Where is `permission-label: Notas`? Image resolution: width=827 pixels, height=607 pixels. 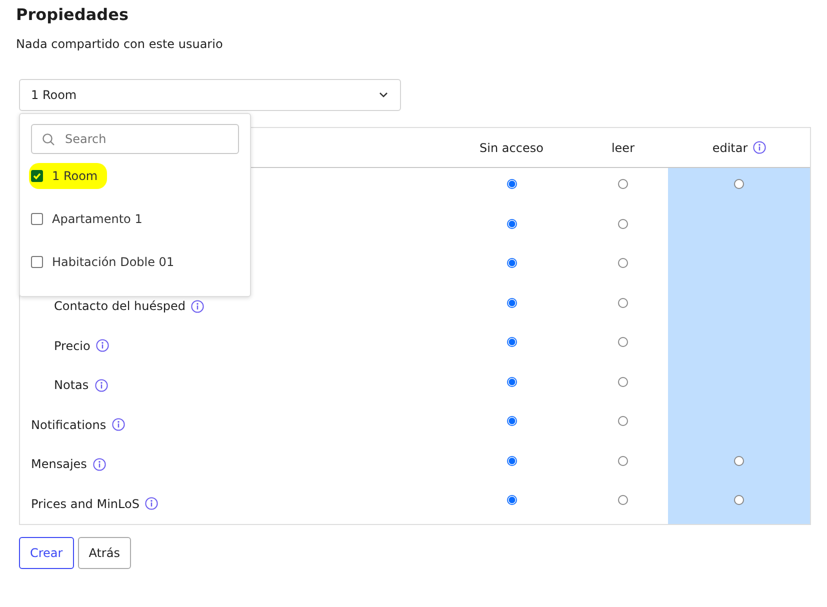 permission-label: Notas is located at coordinates (71, 385).